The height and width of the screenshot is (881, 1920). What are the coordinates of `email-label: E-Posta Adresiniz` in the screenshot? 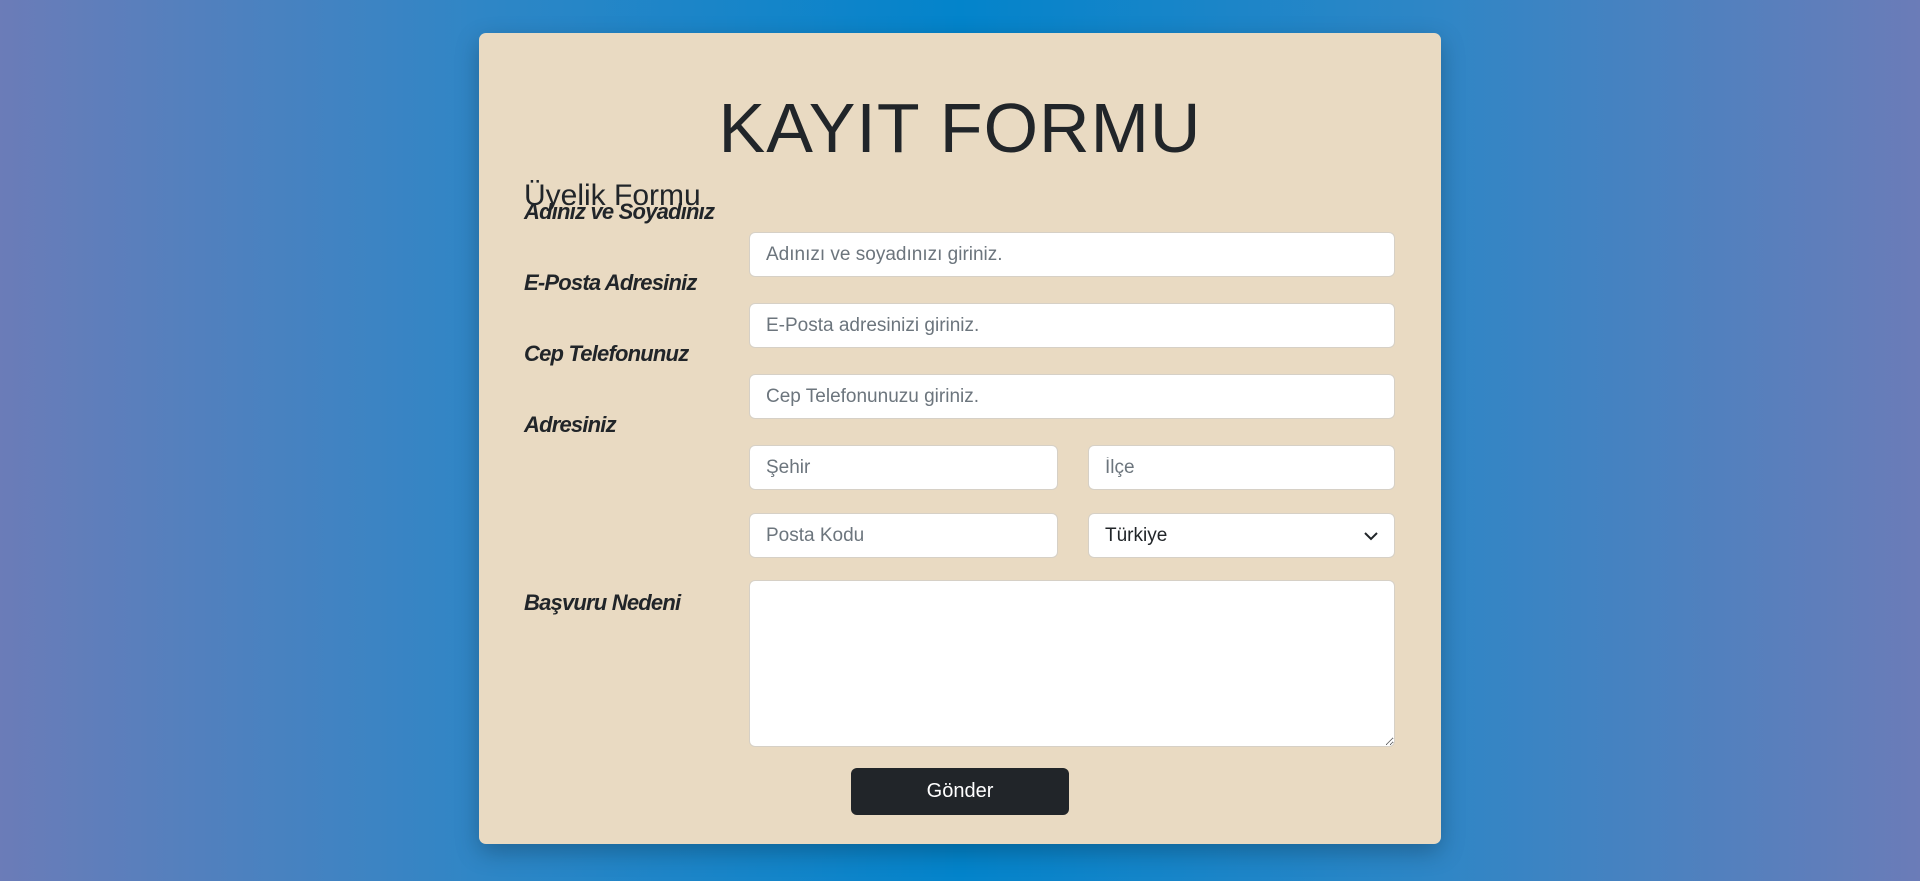 It's located at (610, 282).